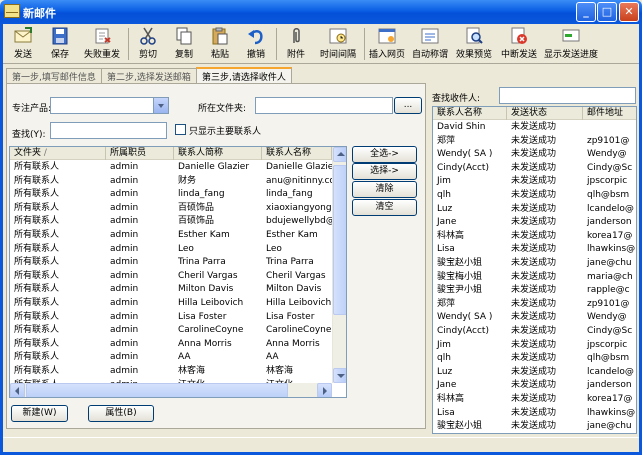  Describe the element at coordinates (121, 413) in the screenshot. I see `properties-button: 属性(B)` at that location.